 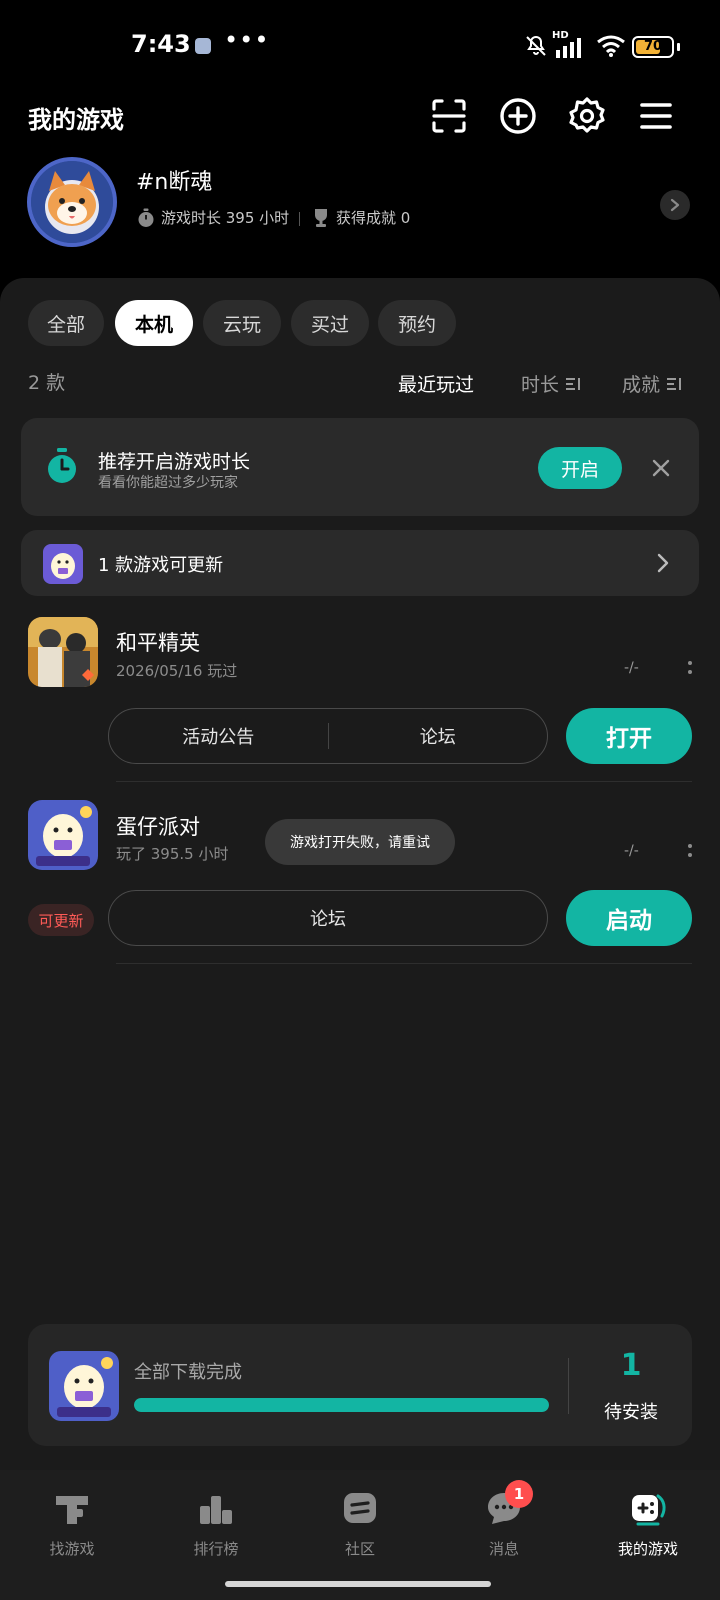 I want to click on avatar, so click(x=72, y=202).